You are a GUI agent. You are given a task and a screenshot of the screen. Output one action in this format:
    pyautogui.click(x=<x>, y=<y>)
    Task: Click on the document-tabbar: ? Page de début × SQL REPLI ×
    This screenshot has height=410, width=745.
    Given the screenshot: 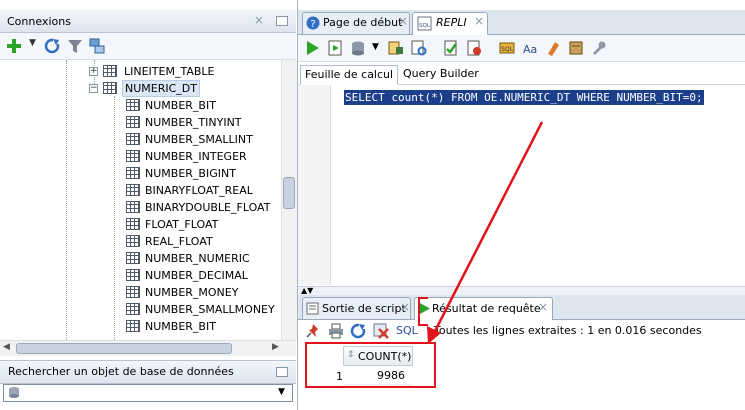 What is the action you would take?
    pyautogui.click(x=521, y=22)
    